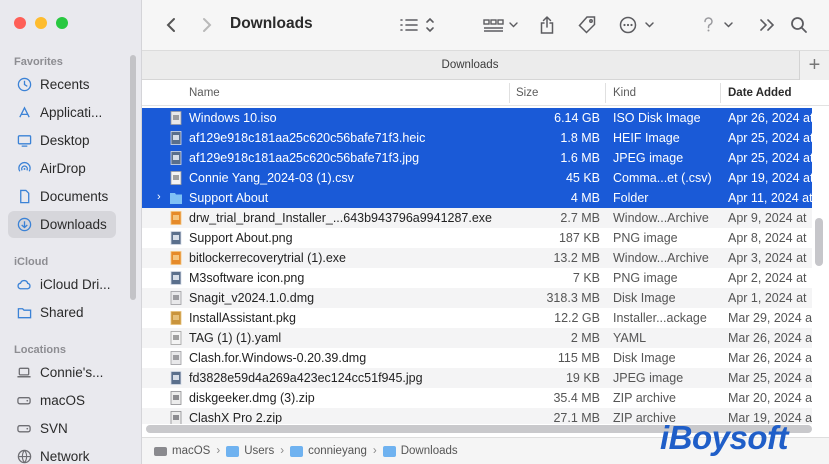  I want to click on toolbar: Downloads, so click(485, 25).